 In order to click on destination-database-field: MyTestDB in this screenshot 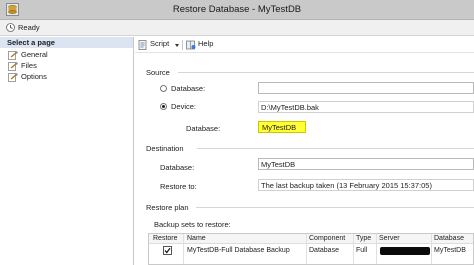, I will do `click(366, 164)`.